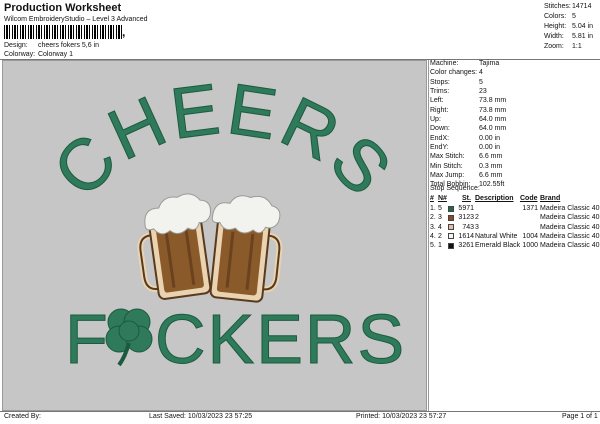  What do you see at coordinates (55, 54) in the screenshot?
I see `colorway-value: Colorway 1` at bounding box center [55, 54].